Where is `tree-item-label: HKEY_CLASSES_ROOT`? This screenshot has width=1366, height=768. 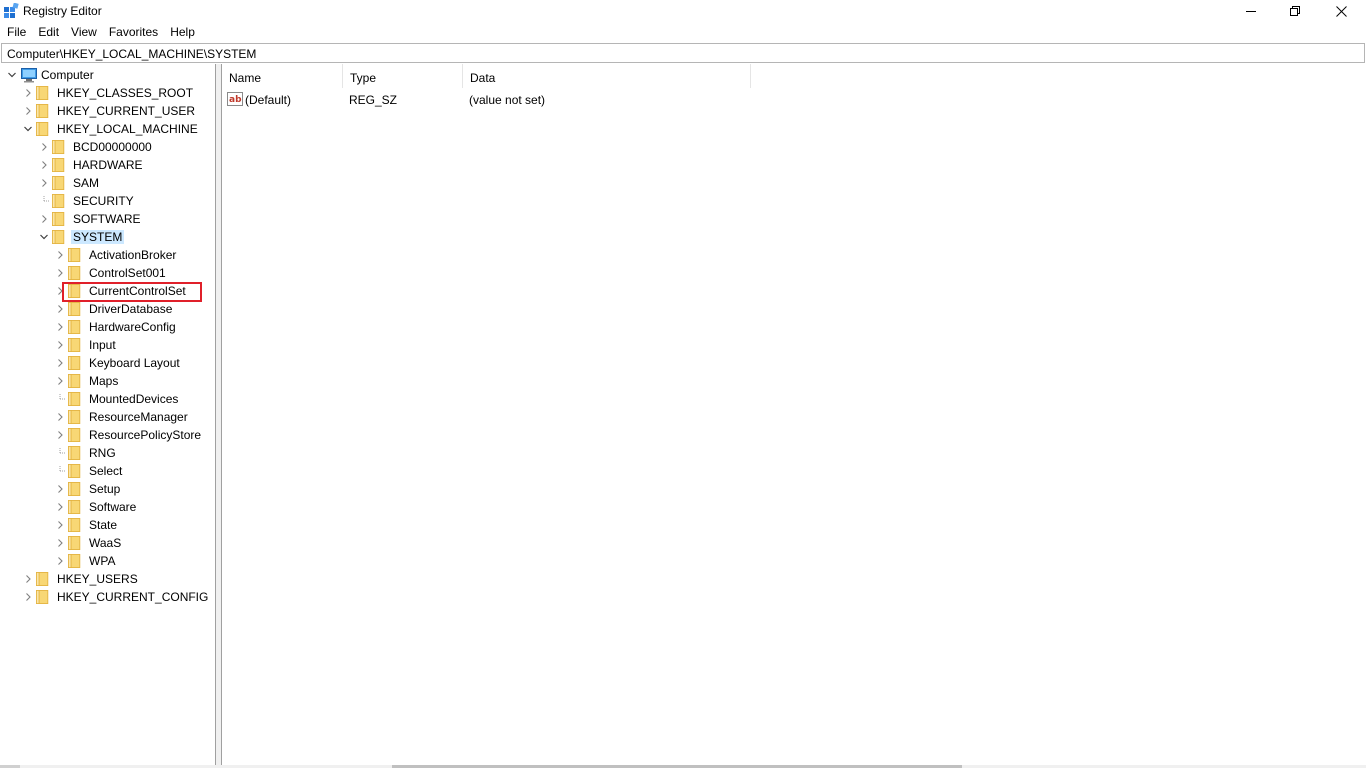 tree-item-label: HKEY_CLASSES_ROOT is located at coordinates (125, 93).